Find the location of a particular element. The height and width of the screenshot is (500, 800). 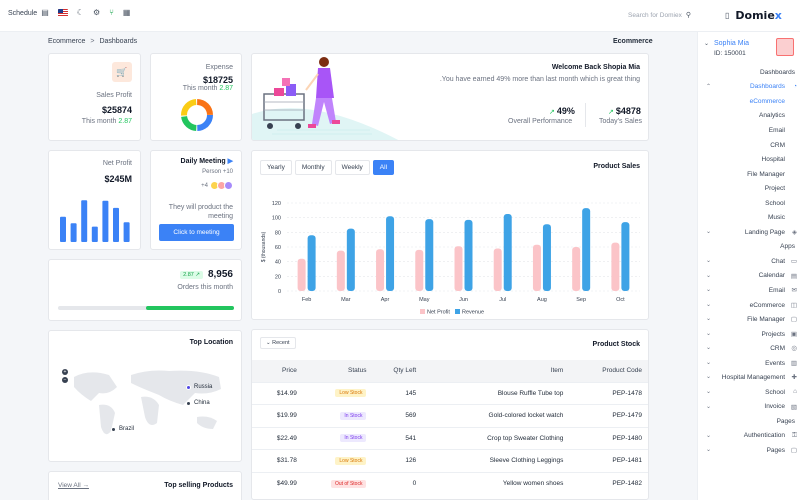

cell-qty: 541 is located at coordinates (391, 438).